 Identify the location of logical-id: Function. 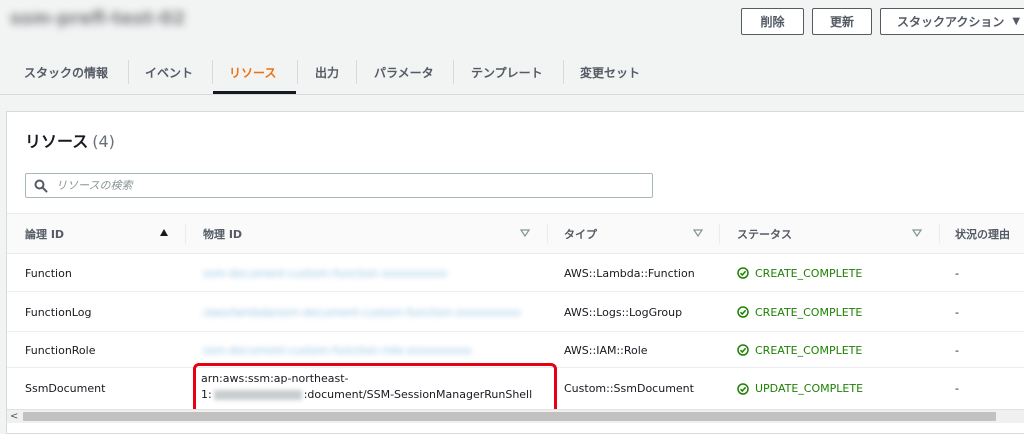
(48, 273).